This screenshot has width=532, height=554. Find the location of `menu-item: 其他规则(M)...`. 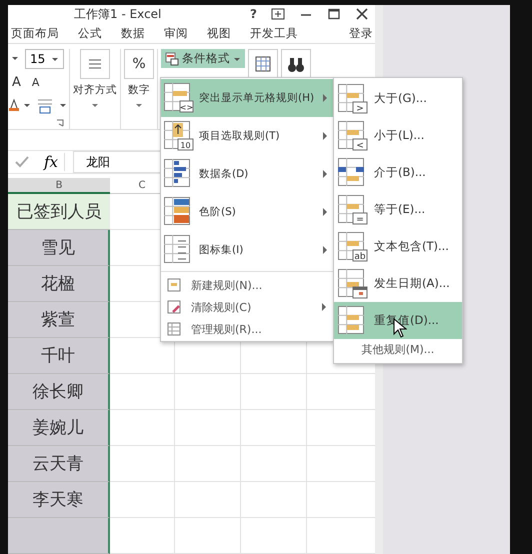

menu-item: 其他规则(M)... is located at coordinates (398, 350).